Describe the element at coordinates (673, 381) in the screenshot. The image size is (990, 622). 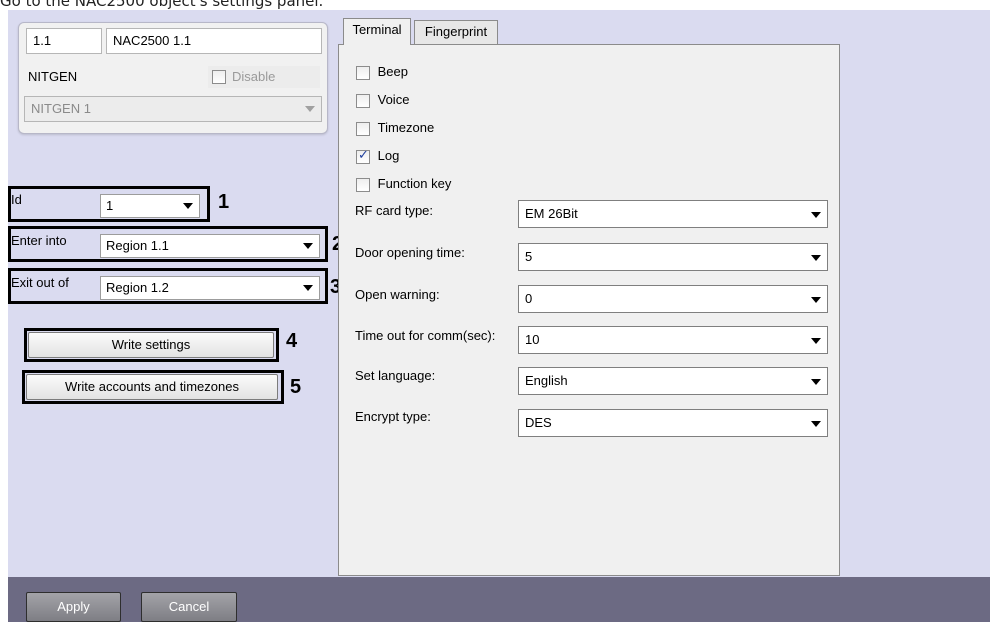
I see `set-language-select: English` at that location.